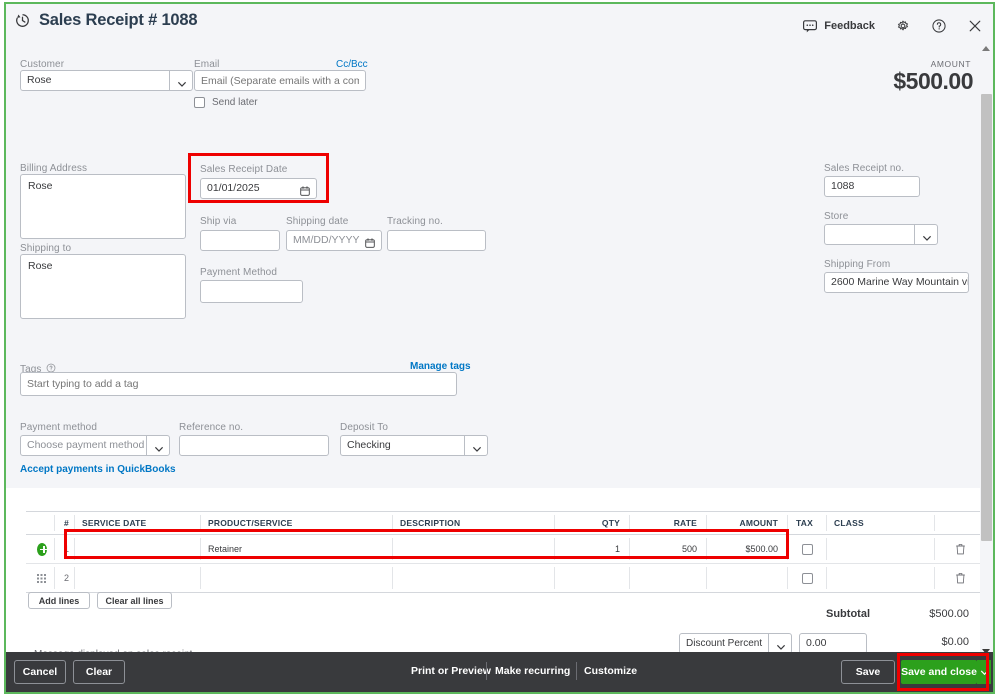 This screenshot has height=698, width=999. Describe the element at coordinates (833, 643) in the screenshot. I see `discount-amount-input: 0.00` at that location.